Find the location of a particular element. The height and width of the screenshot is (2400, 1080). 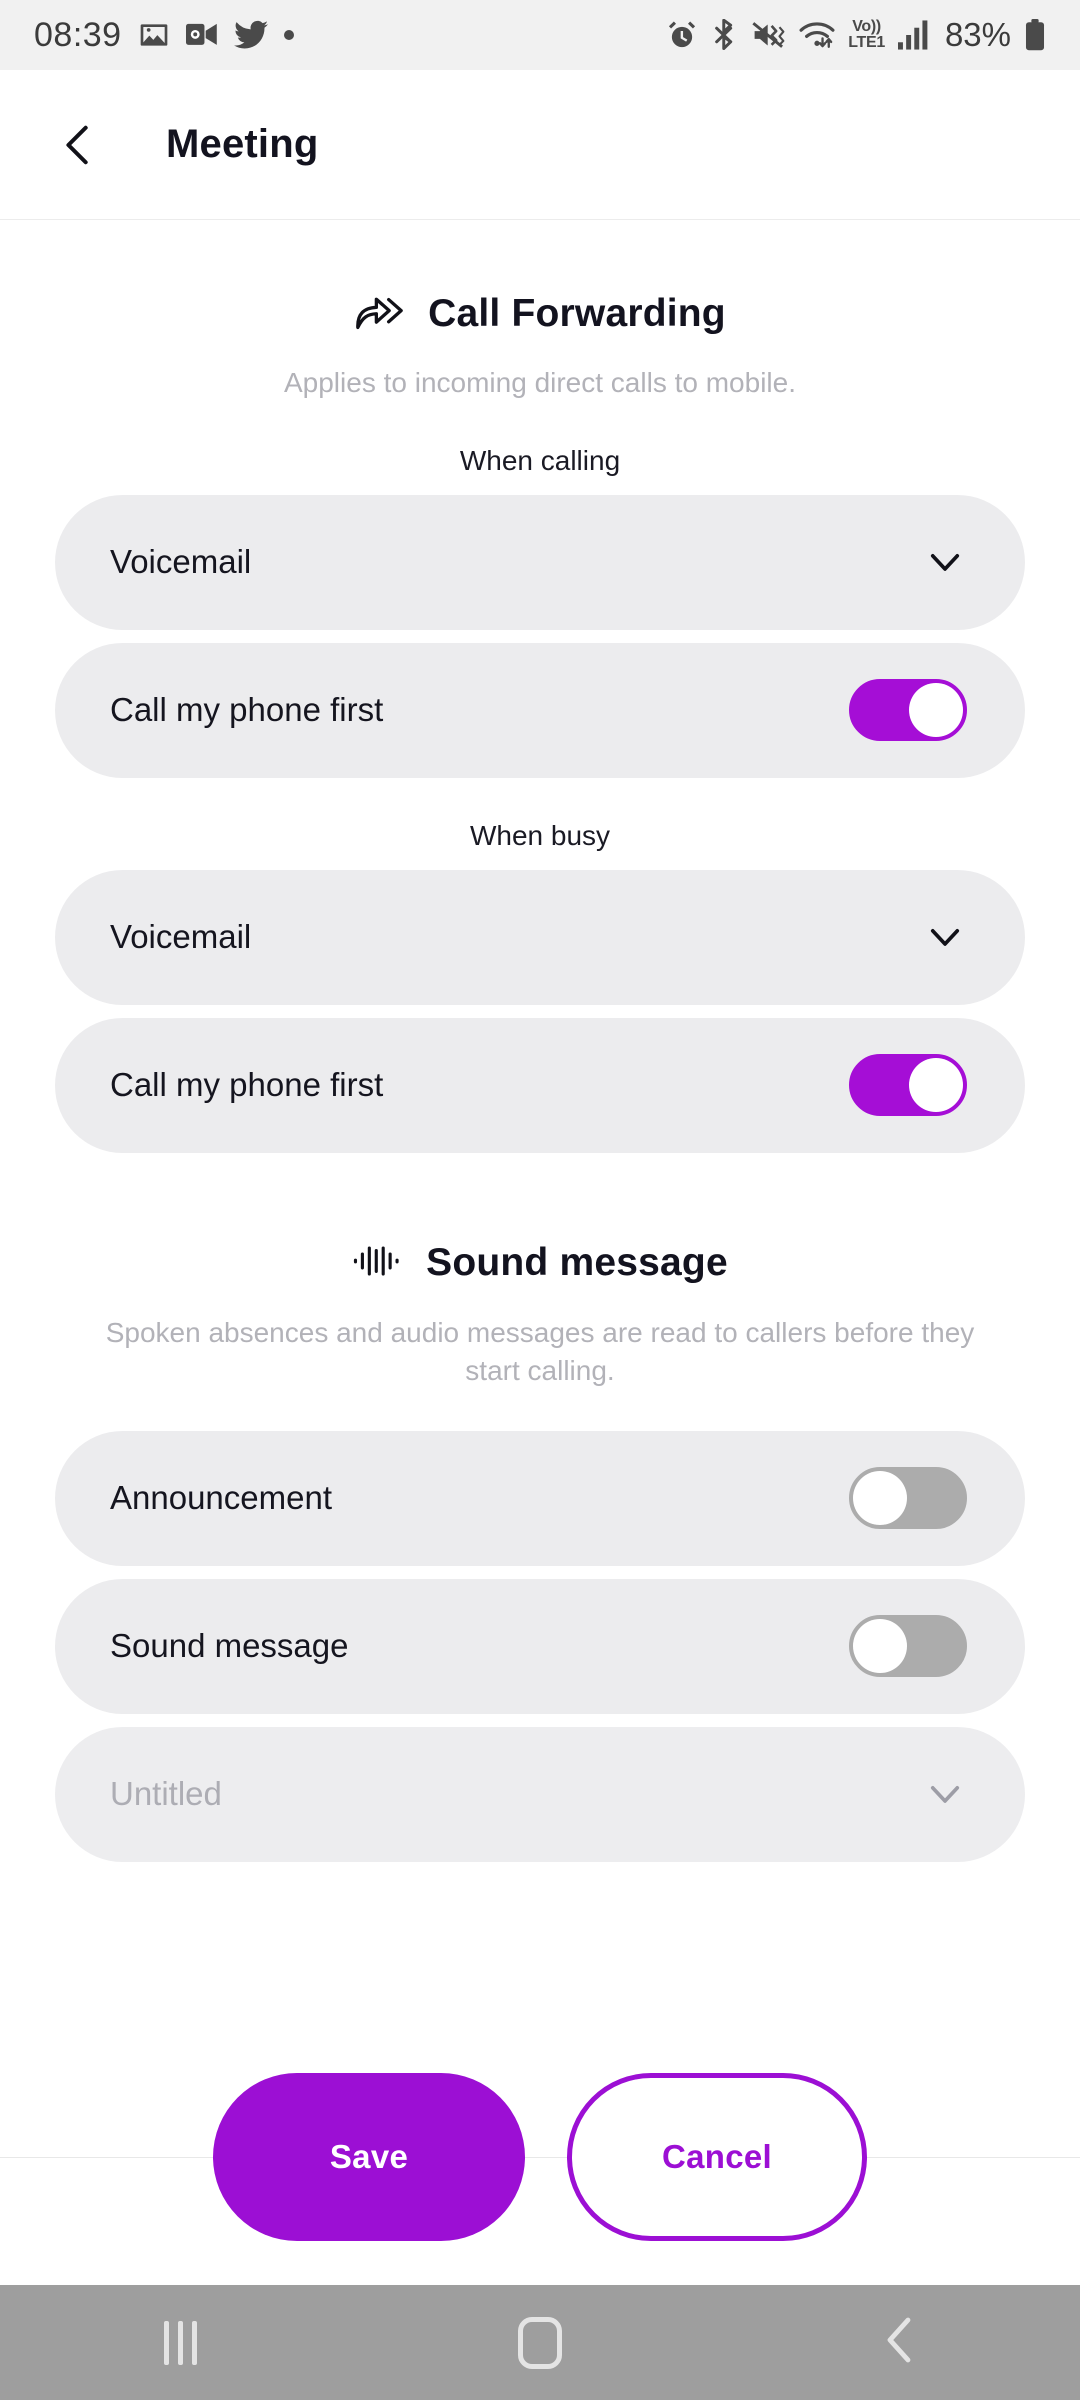

footer-actions: Save Cancel is located at coordinates (540, 2157).